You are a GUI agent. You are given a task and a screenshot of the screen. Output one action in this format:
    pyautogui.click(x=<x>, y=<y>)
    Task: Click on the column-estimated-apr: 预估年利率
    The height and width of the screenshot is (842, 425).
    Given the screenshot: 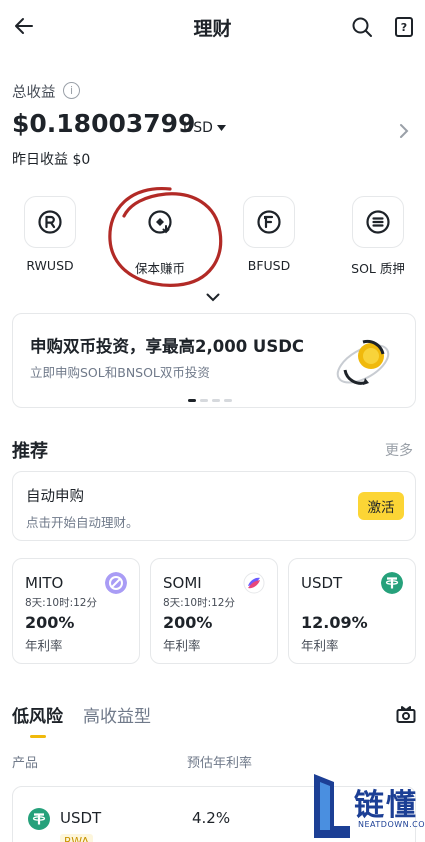 What is the action you would take?
    pyautogui.click(x=220, y=763)
    